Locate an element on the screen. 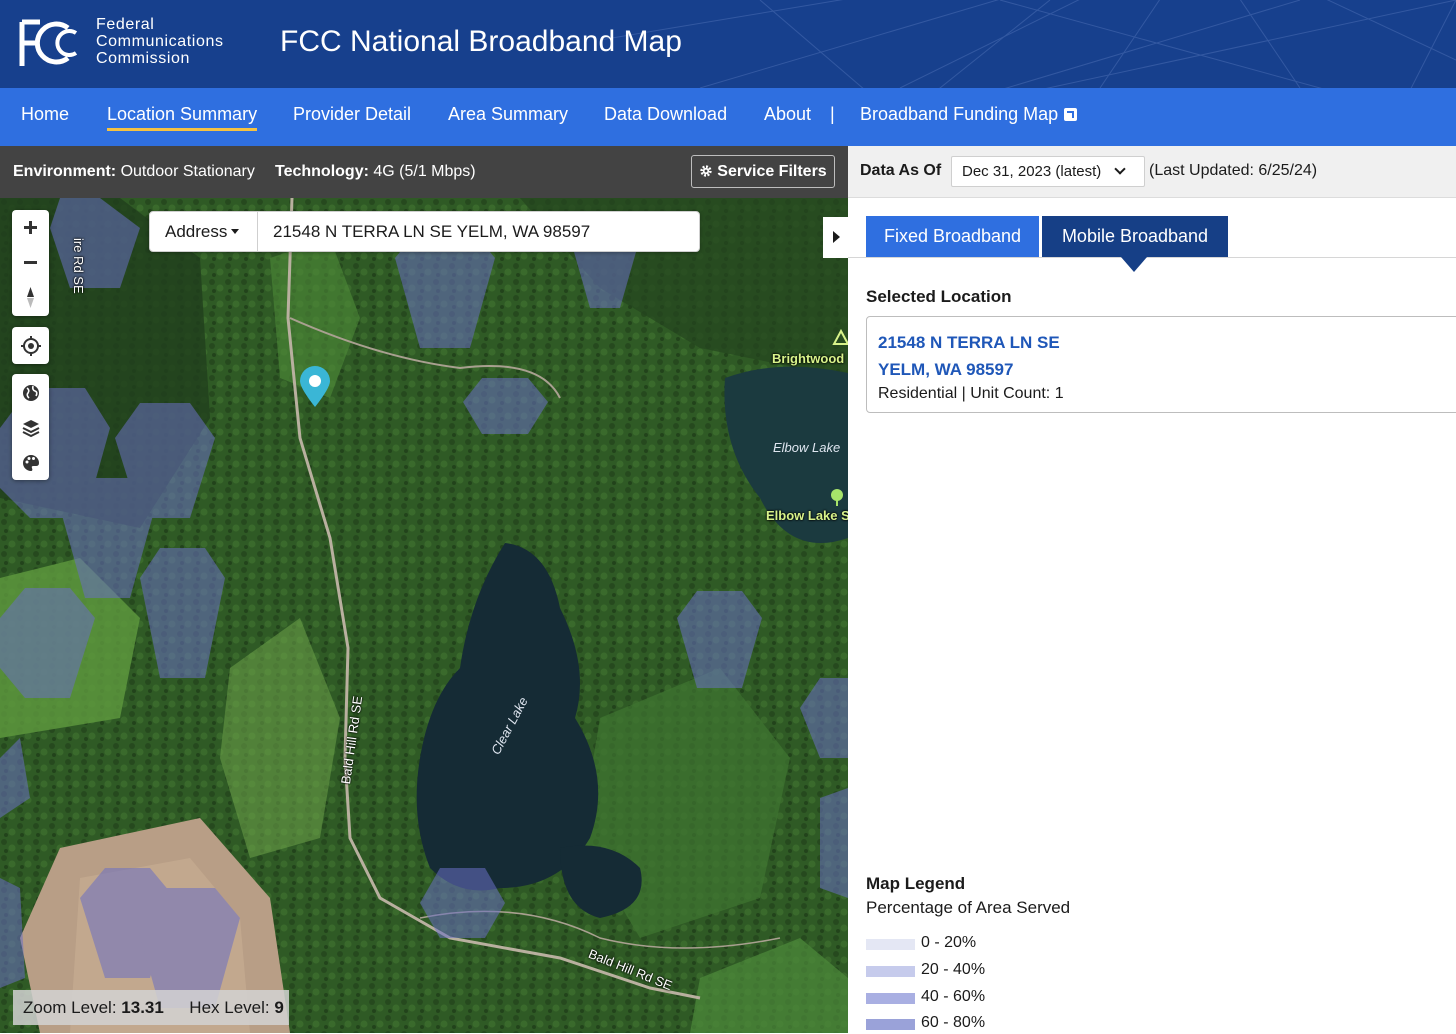  reset-bearing-button is located at coordinates (30, 297).